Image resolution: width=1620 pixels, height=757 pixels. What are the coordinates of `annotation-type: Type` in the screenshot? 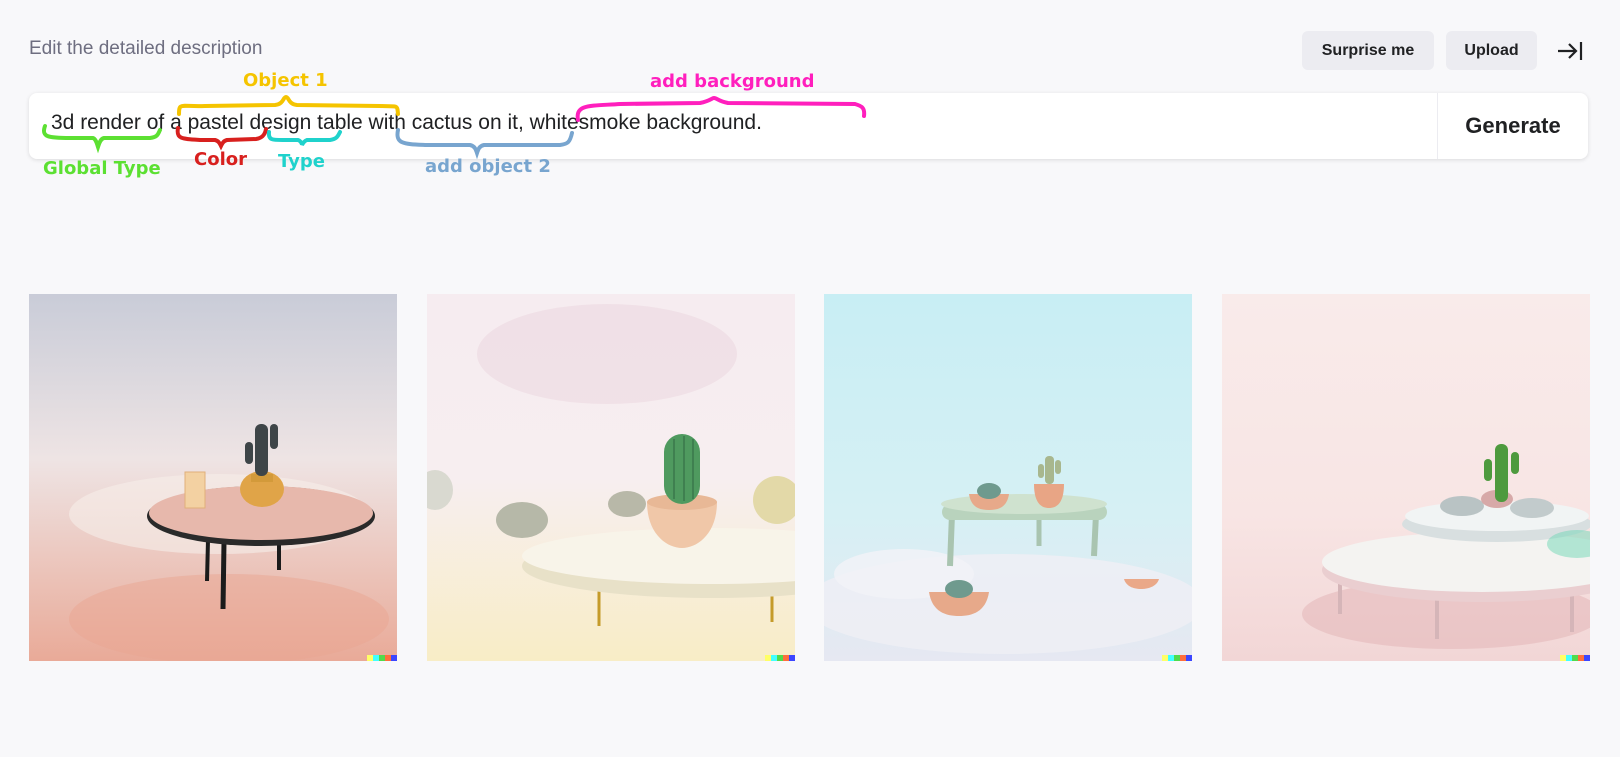 It's located at (301, 161).